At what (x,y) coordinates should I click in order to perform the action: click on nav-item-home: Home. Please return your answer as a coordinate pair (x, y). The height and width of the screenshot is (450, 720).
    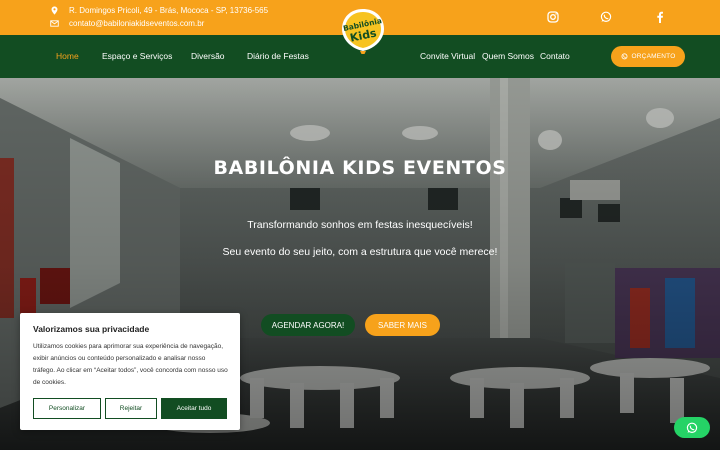
    Looking at the image, I should click on (67, 56).